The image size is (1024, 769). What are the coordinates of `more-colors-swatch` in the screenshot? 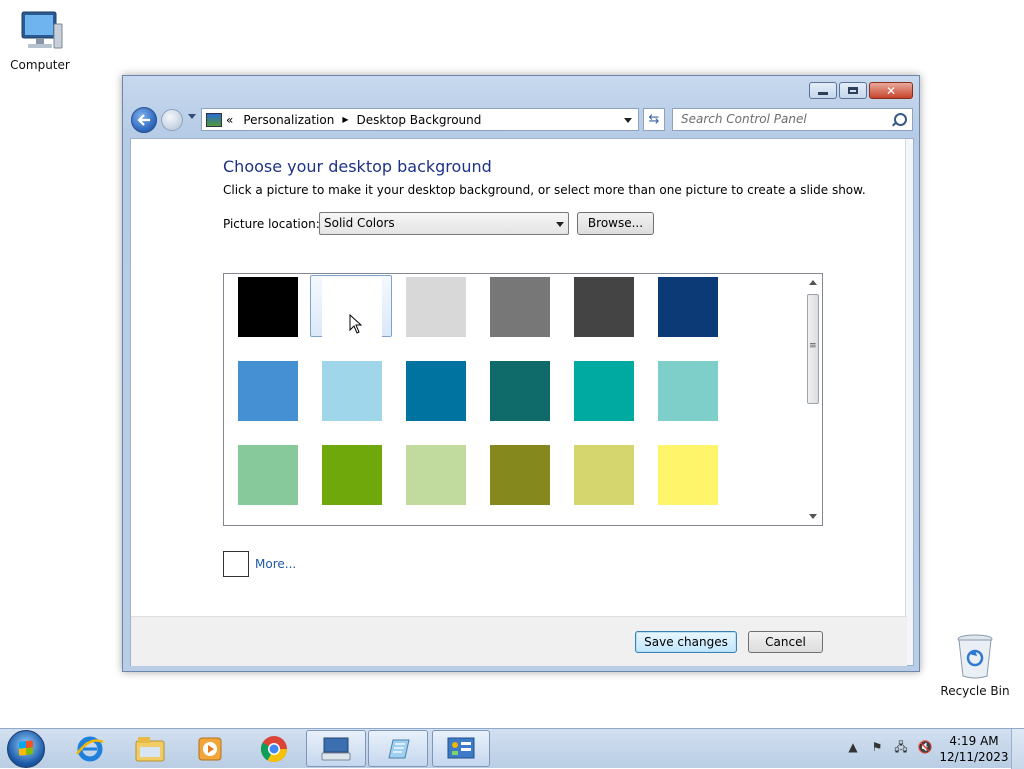 It's located at (236, 564).